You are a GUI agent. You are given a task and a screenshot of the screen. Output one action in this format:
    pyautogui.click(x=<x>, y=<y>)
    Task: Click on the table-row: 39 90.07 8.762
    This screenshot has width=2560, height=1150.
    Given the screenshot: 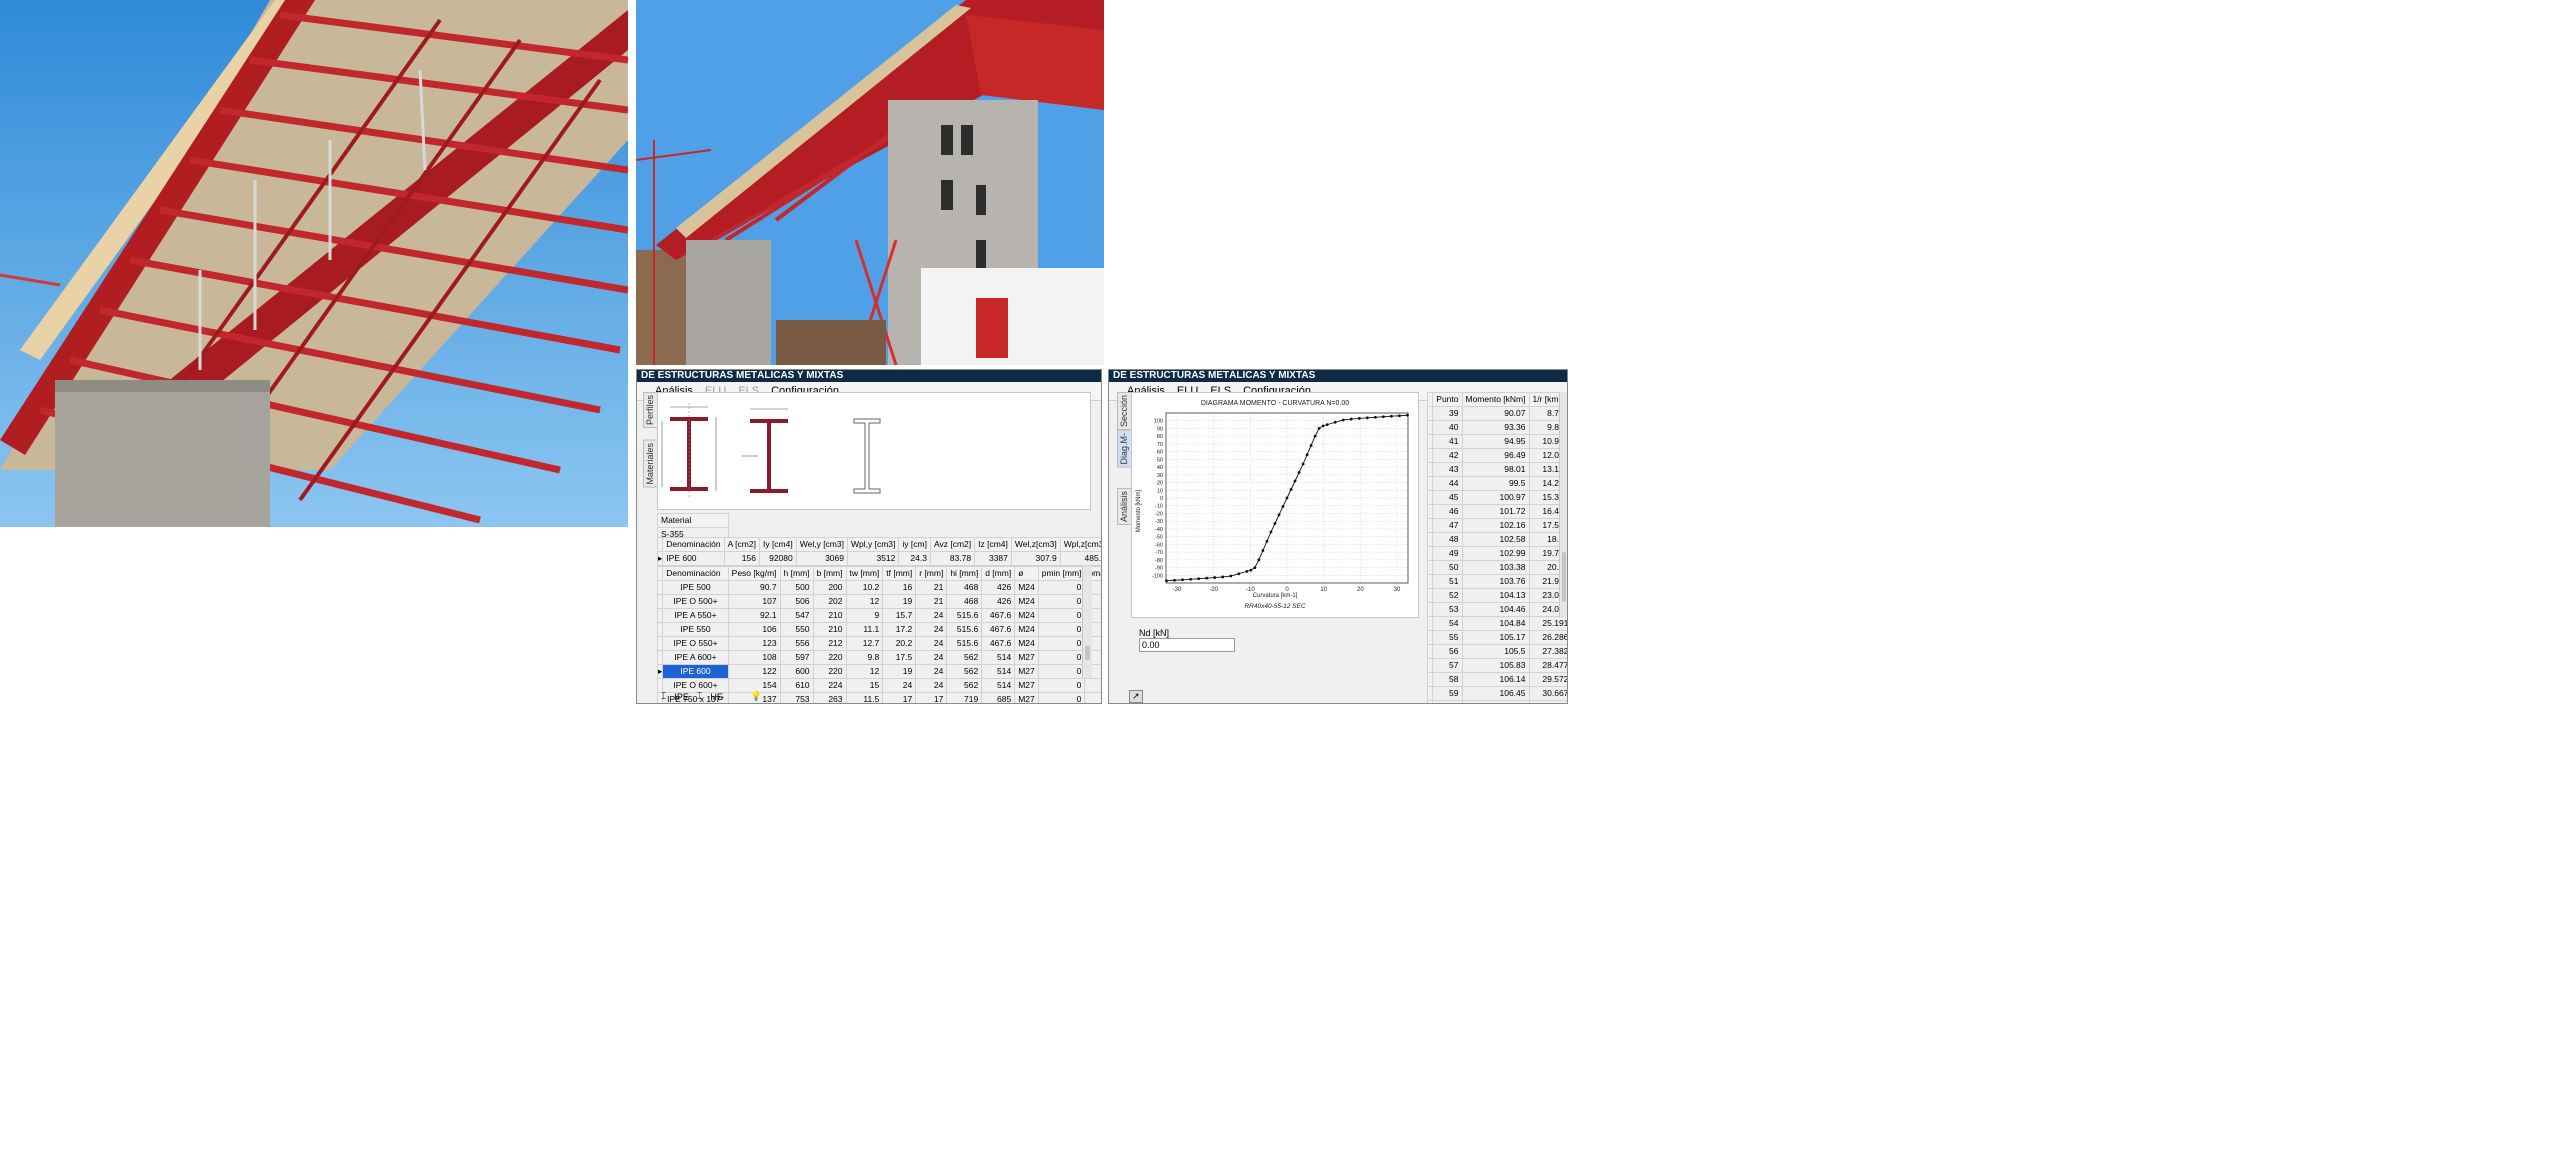 What is the action you would take?
    pyautogui.click(x=1496, y=413)
    